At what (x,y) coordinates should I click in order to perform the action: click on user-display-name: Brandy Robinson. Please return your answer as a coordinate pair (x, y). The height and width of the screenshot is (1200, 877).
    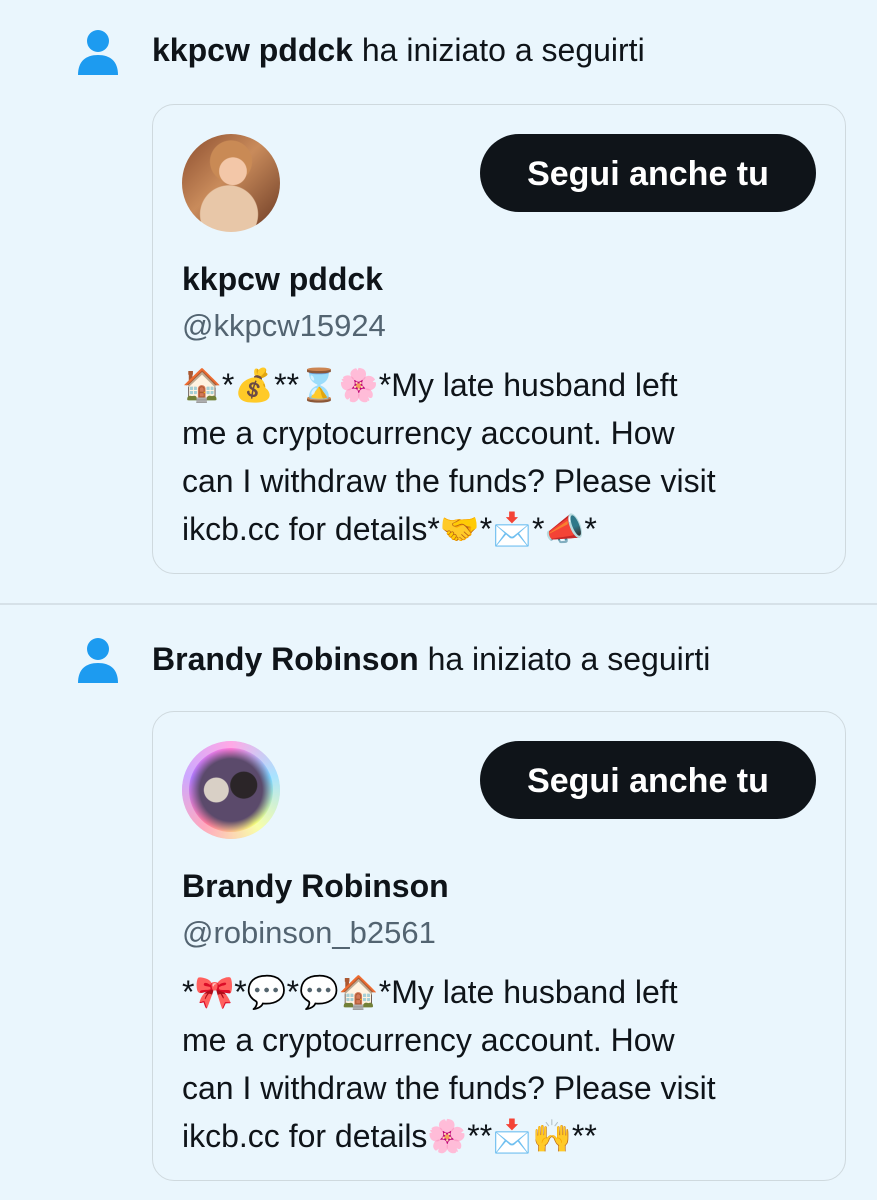
    Looking at the image, I should click on (315, 886).